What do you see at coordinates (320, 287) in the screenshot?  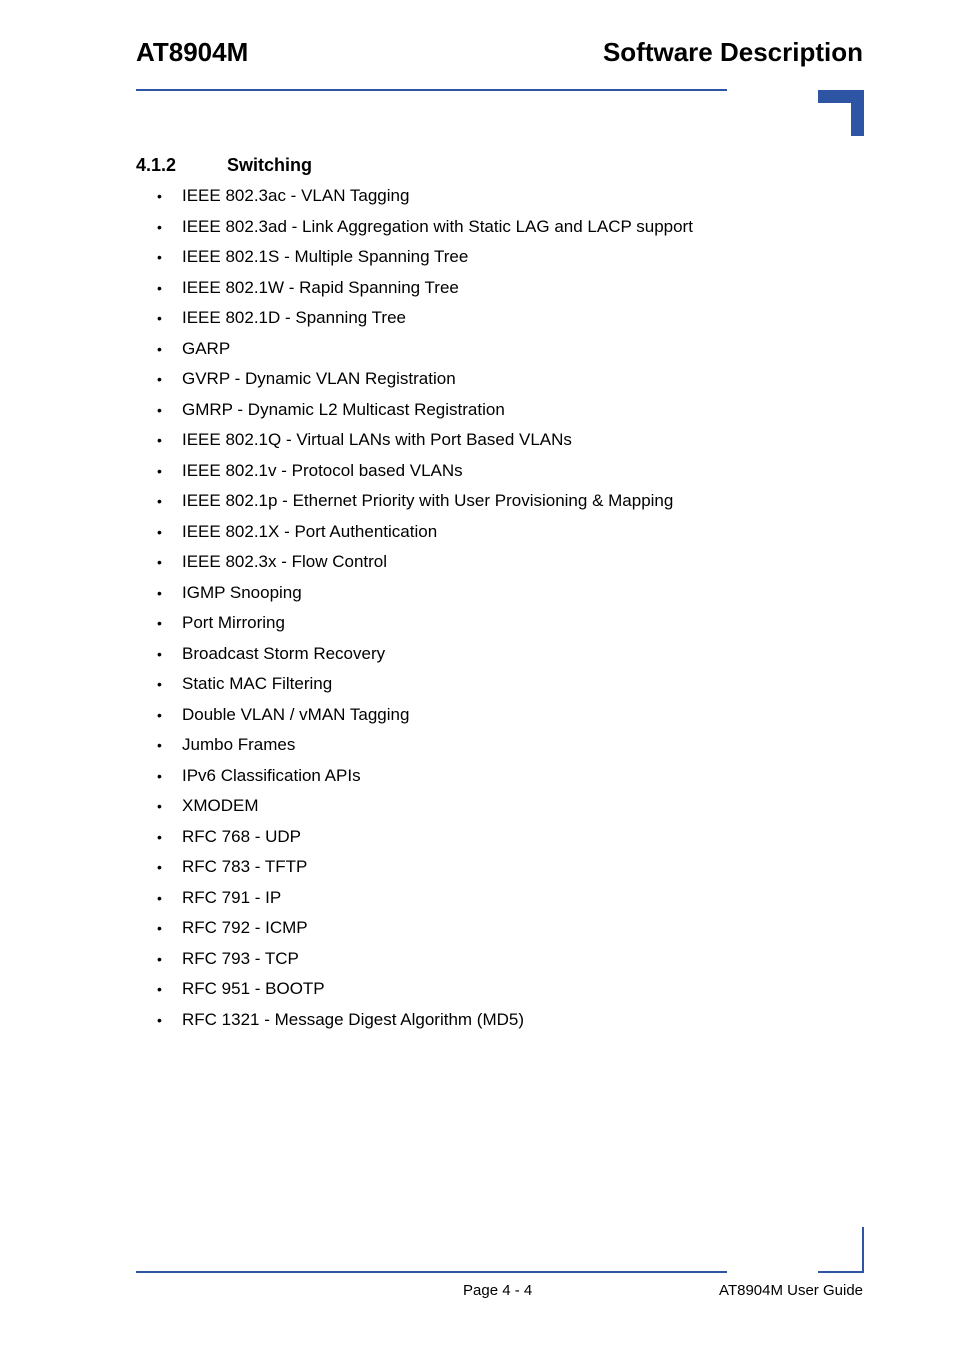 I see `feature-text: IEEE 802.1W - Rapid Spanning Tree` at bounding box center [320, 287].